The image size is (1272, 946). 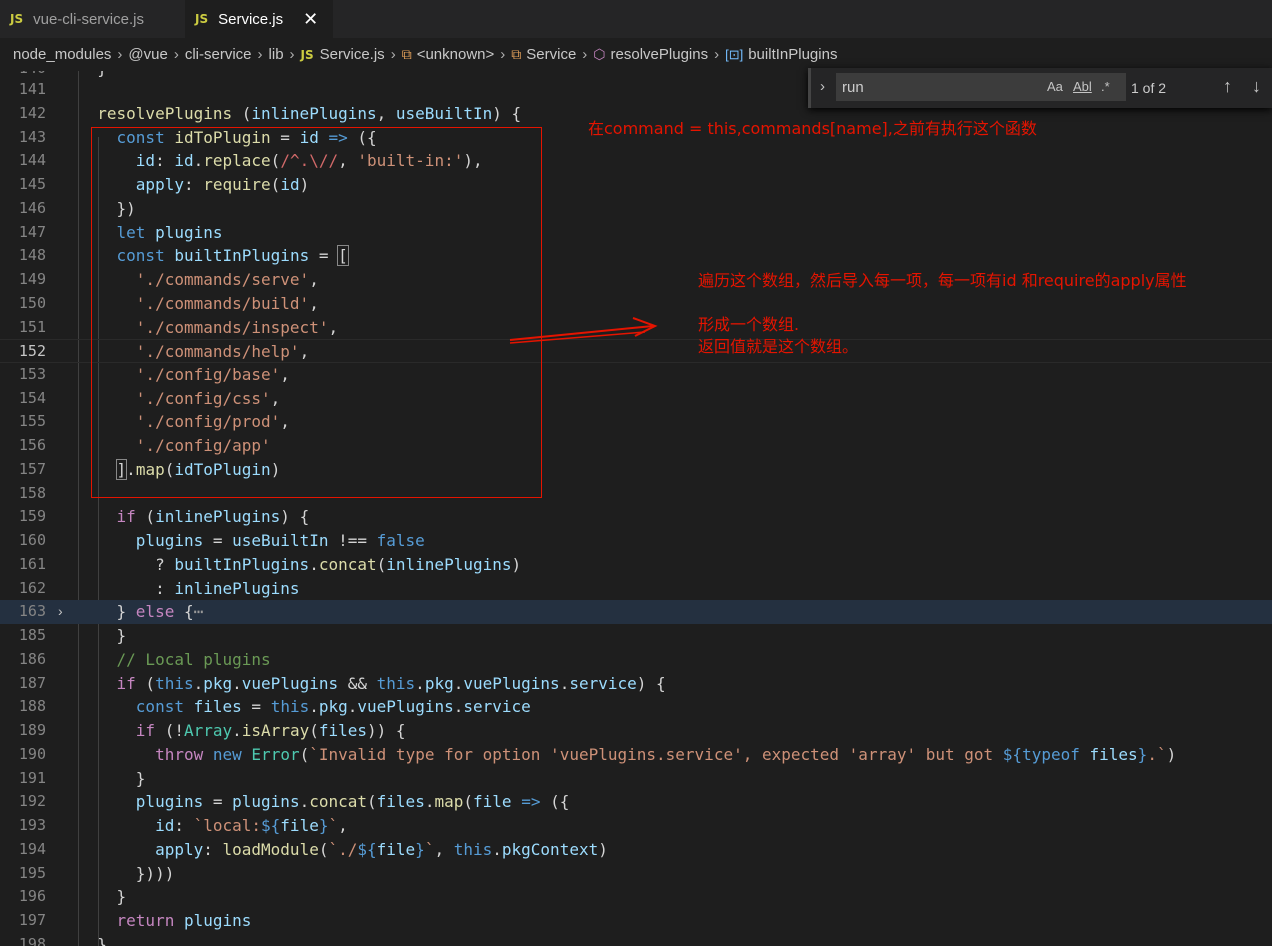 I want to click on variable-symbol-icon: [⊡], so click(x=734, y=54).